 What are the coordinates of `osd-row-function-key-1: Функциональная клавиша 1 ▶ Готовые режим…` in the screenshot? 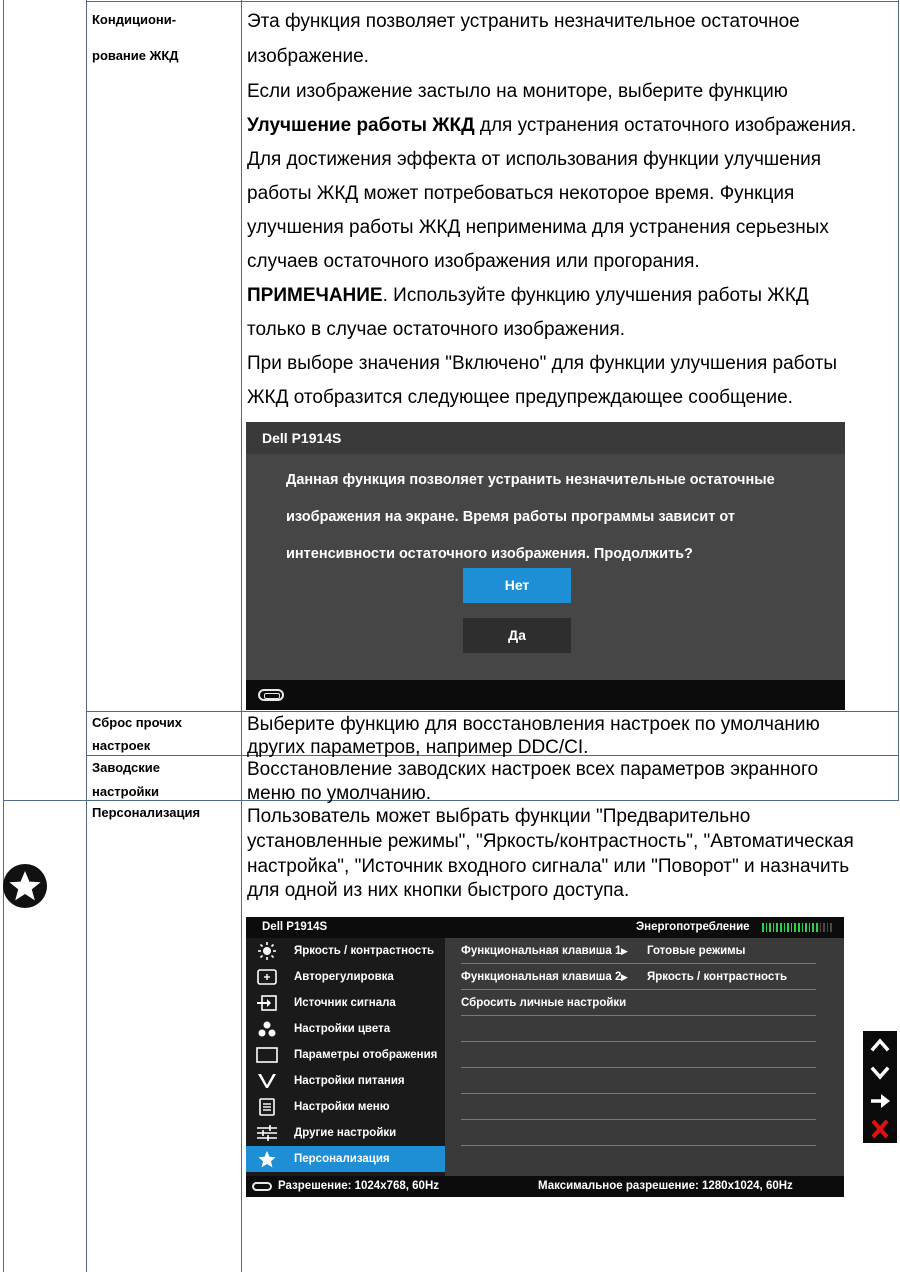 It's located at (638, 951).